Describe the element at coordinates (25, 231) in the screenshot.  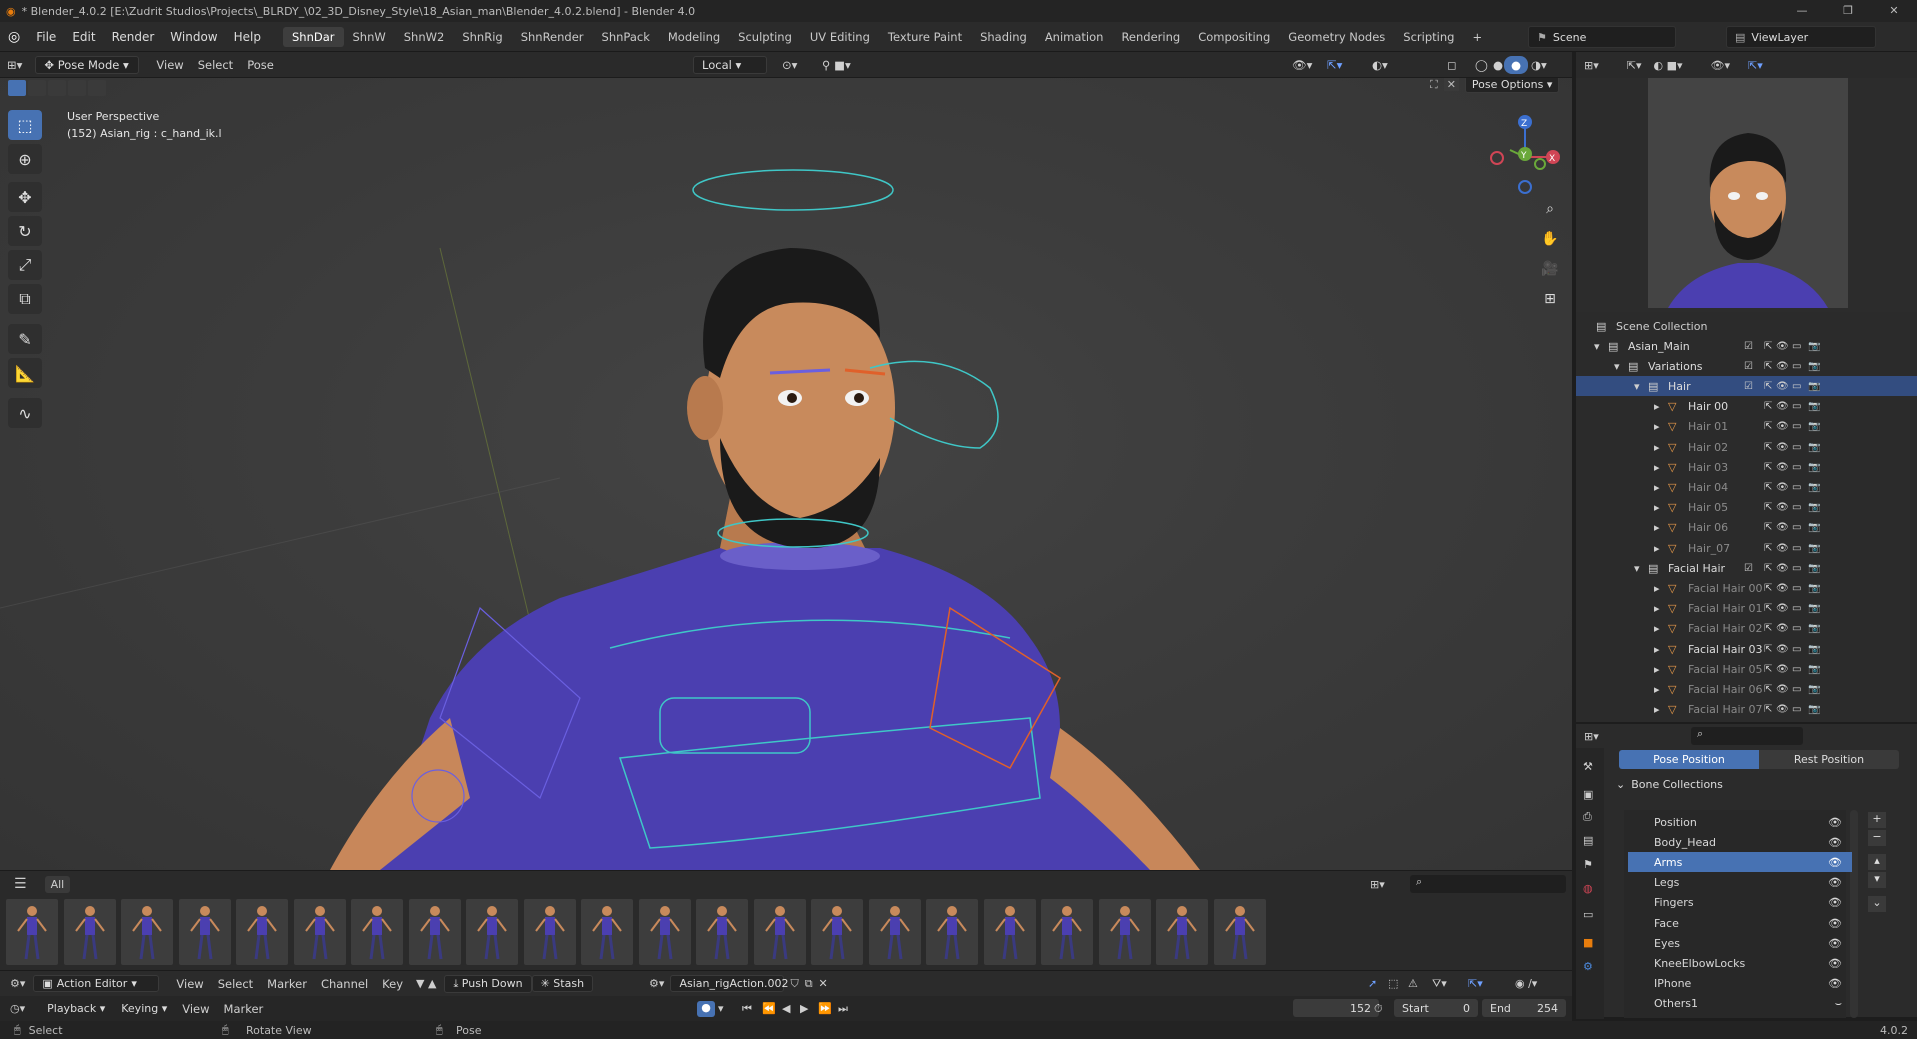
I see `rotate-tool: ↻` at that location.